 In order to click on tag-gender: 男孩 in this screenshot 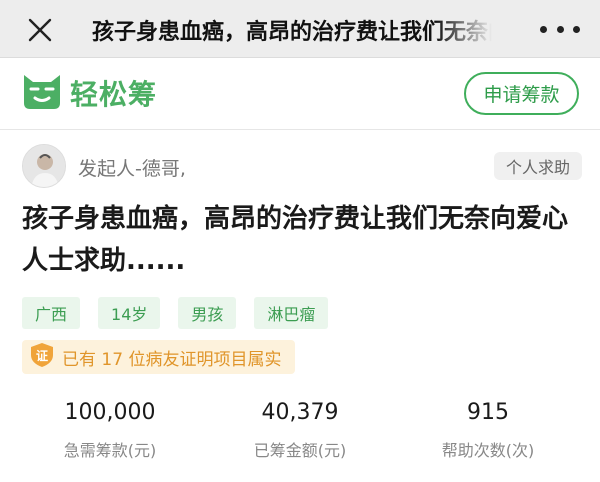, I will do `click(207, 313)`.